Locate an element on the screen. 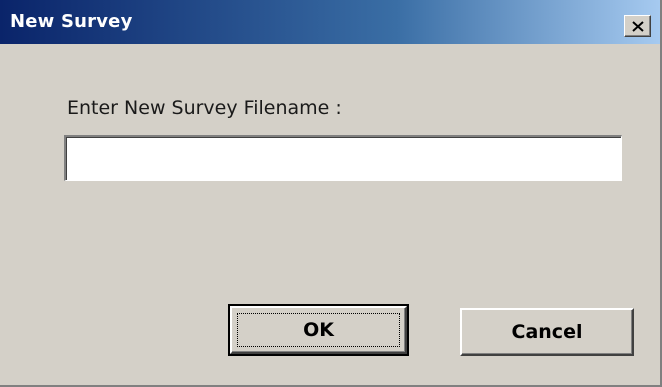 The image size is (662, 387). title-bar: New Survey is located at coordinates (330, 22).